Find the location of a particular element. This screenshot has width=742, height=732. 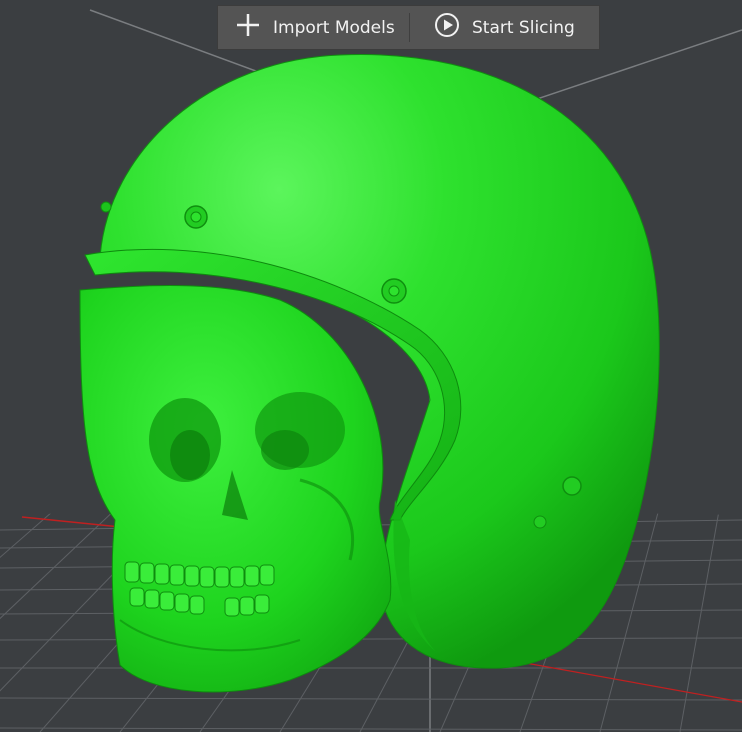

start-slicing-button: Start Slicing is located at coordinates (504, 27).